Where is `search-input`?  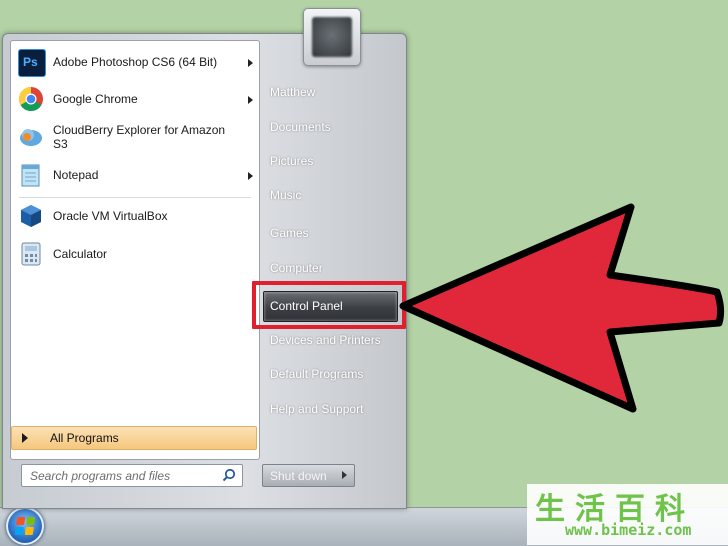 search-input is located at coordinates (123, 476).